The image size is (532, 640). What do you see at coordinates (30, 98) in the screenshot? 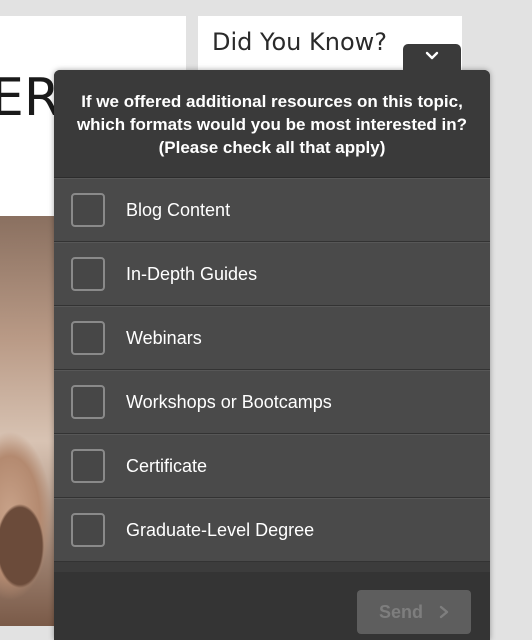
I see `hero-heading-fragment: ER` at bounding box center [30, 98].